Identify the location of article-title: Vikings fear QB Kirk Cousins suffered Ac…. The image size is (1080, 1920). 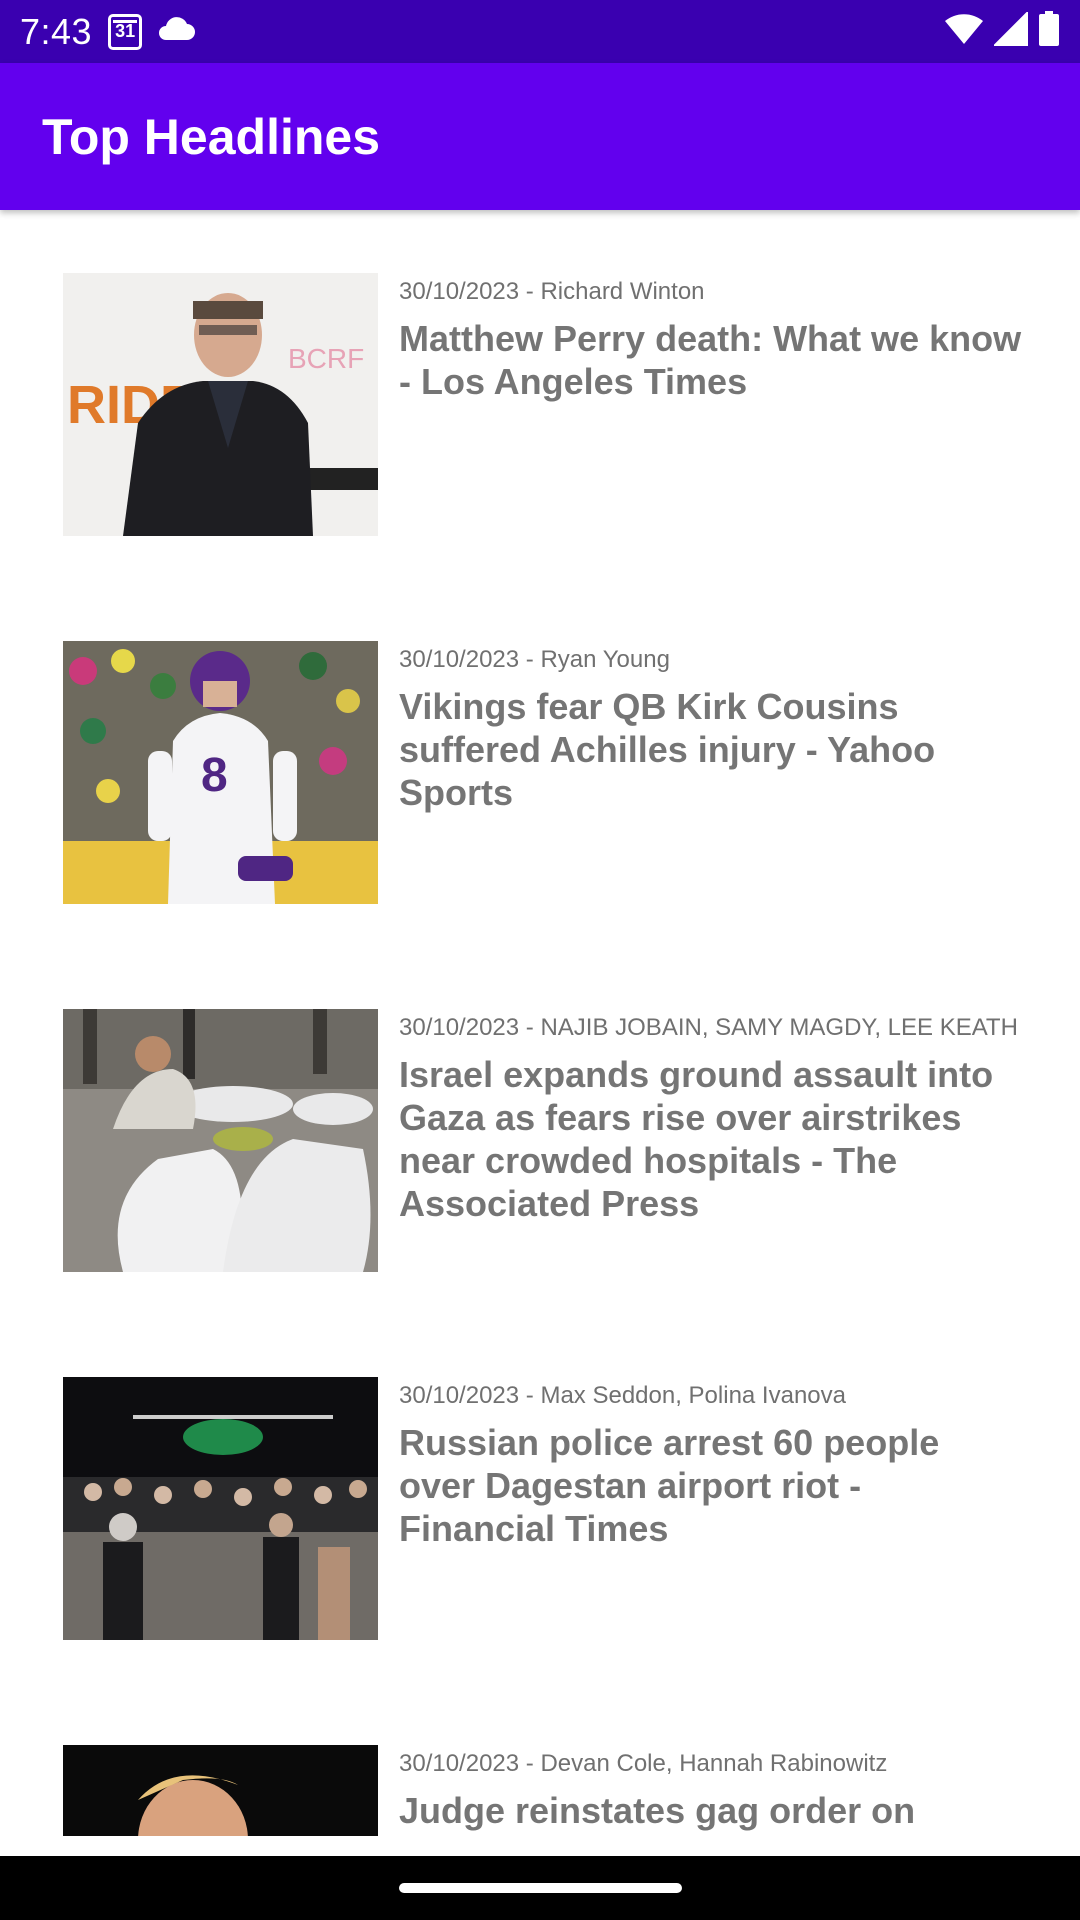
(667, 749).